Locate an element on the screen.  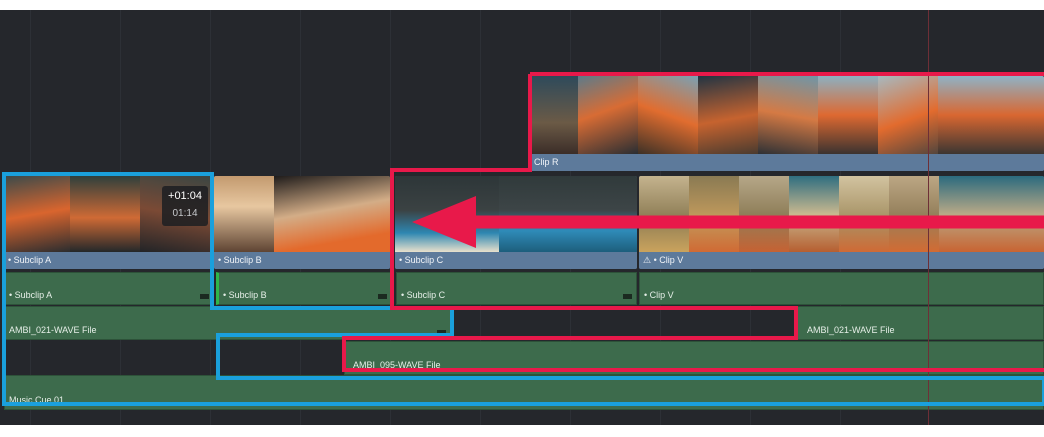
clip-v-name: • Clip V is located at coordinates (668, 260).